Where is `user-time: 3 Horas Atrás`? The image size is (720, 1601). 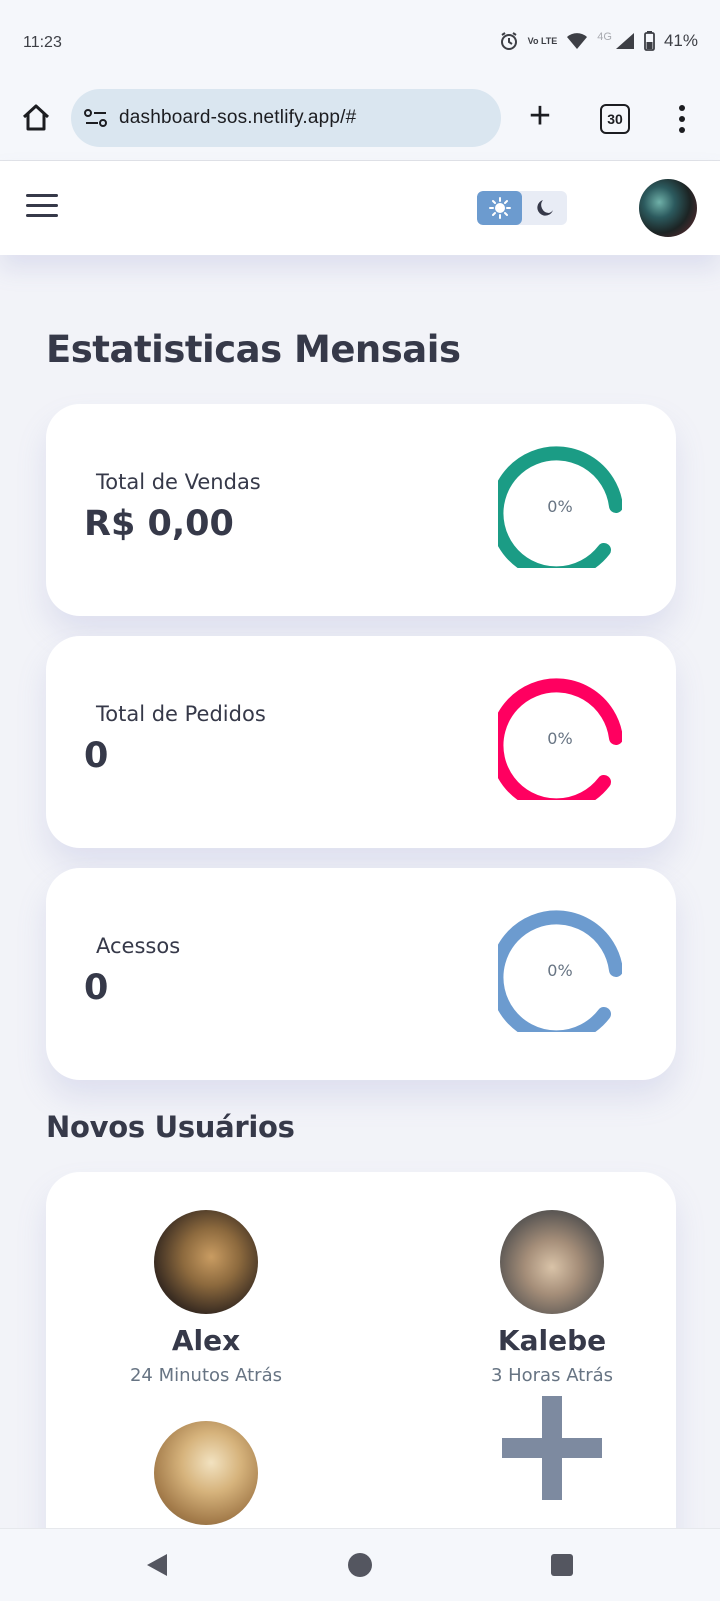
user-time: 3 Horas Atrás is located at coordinates (552, 1375).